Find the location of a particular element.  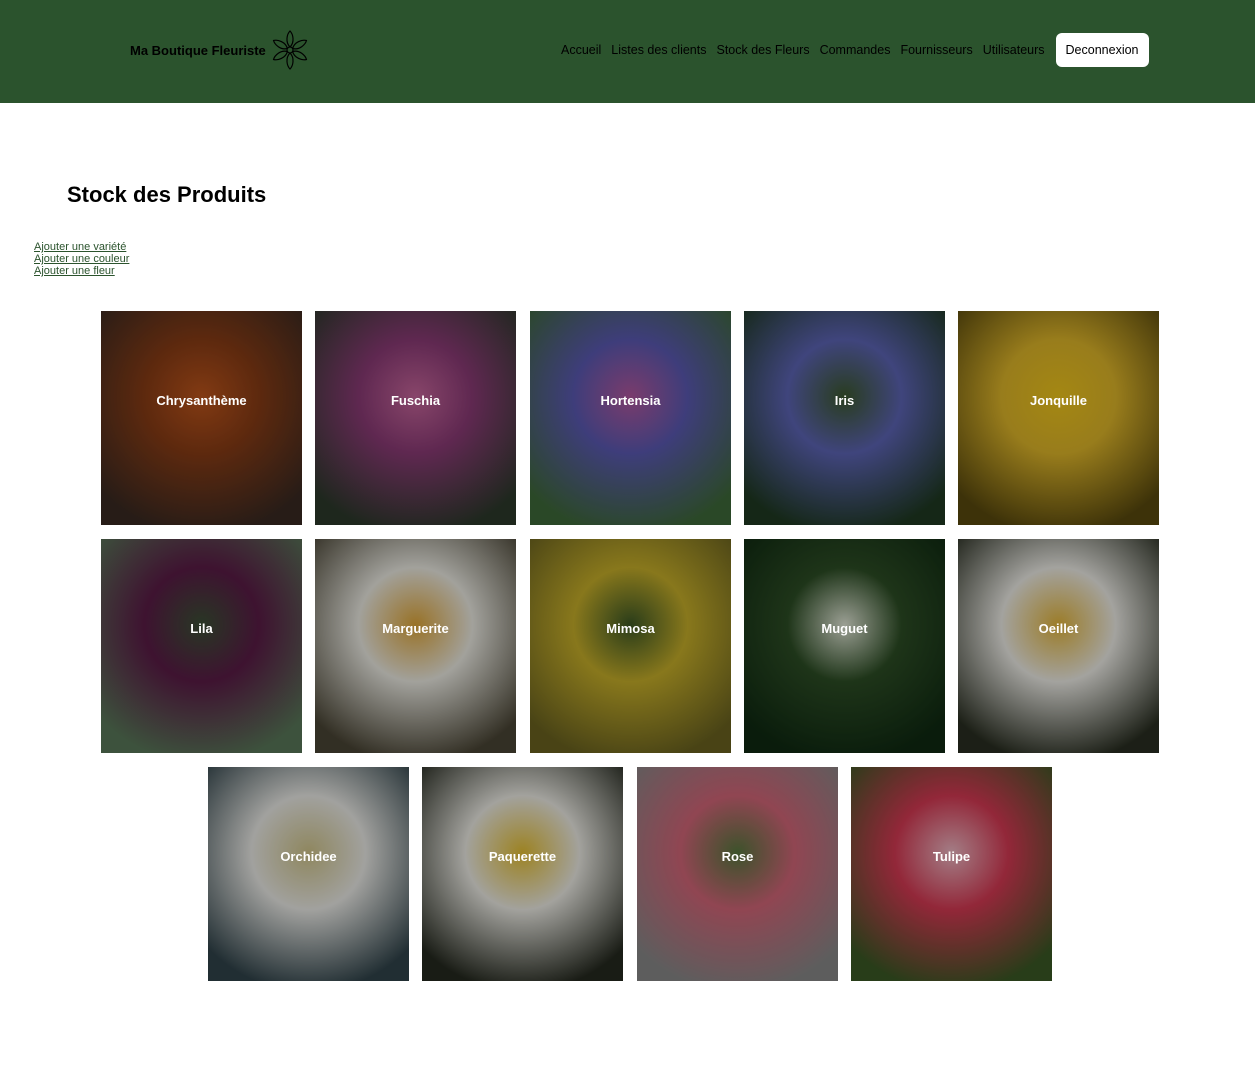

flower-card-label: Jonquille is located at coordinates (1058, 400).